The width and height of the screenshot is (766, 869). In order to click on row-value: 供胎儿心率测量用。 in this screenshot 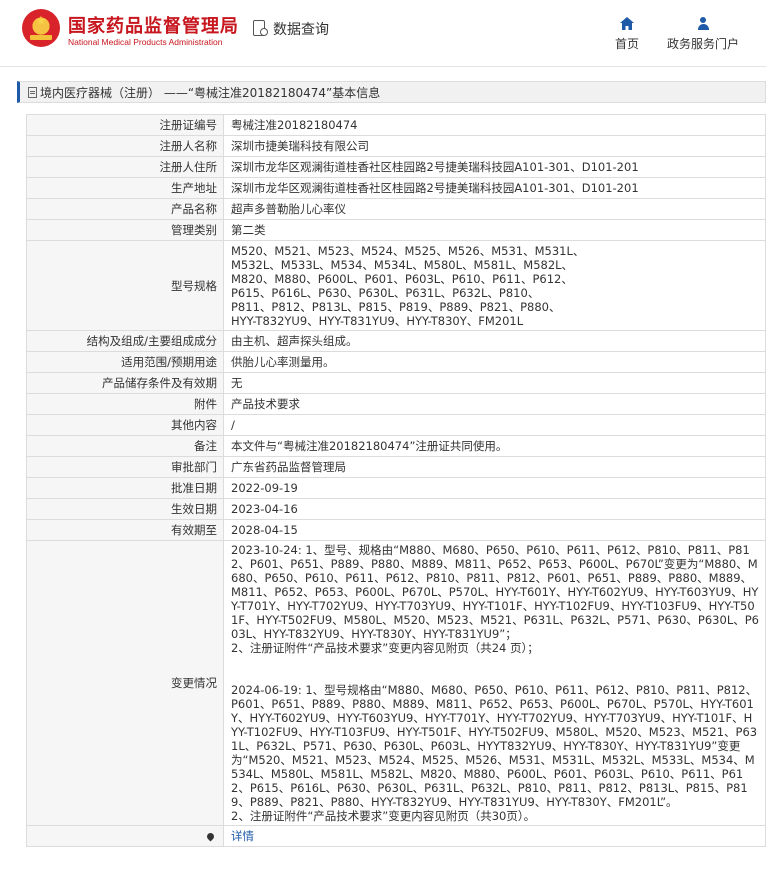, I will do `click(494, 362)`.